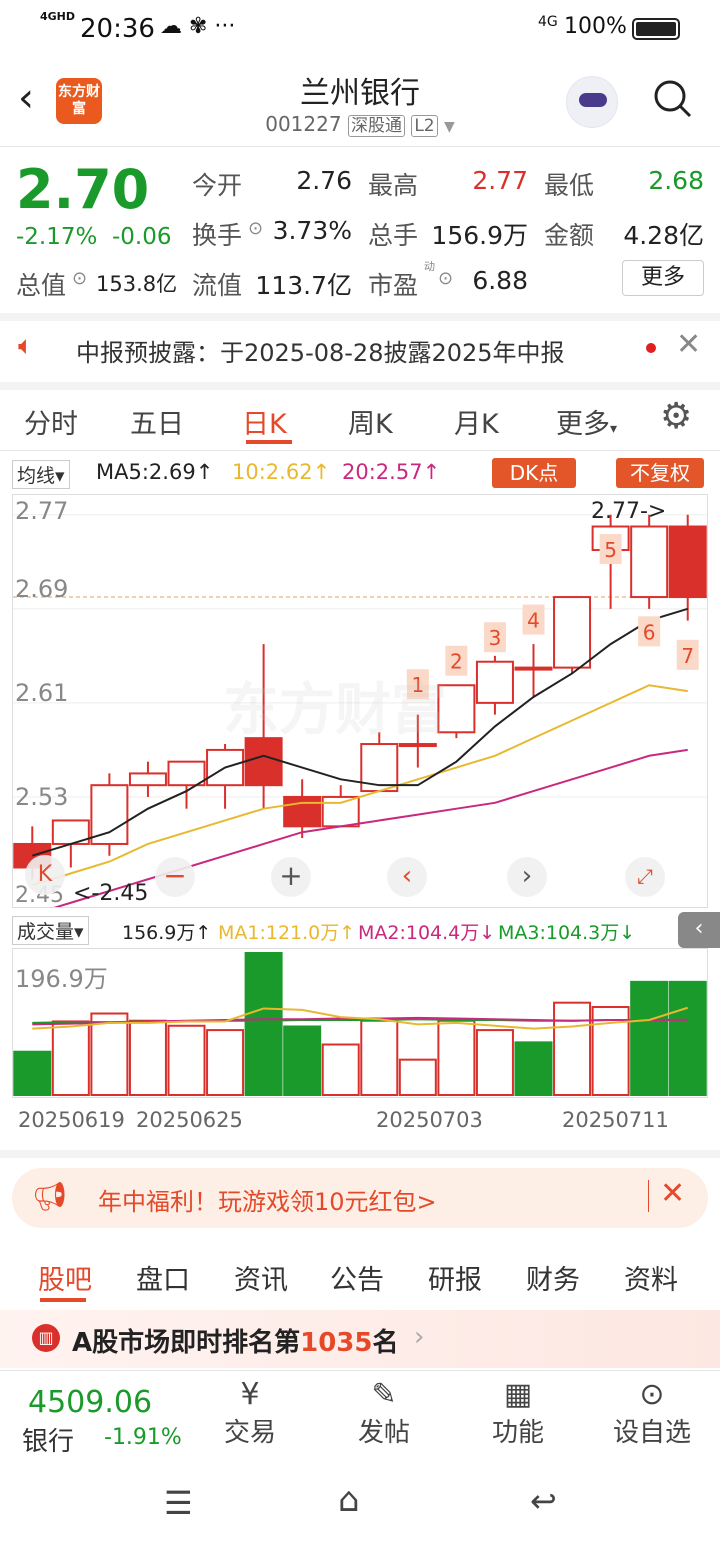 This screenshot has width=720, height=1544. Describe the element at coordinates (370, 421) in the screenshot. I see `tab-weekly-k: 周K` at that location.